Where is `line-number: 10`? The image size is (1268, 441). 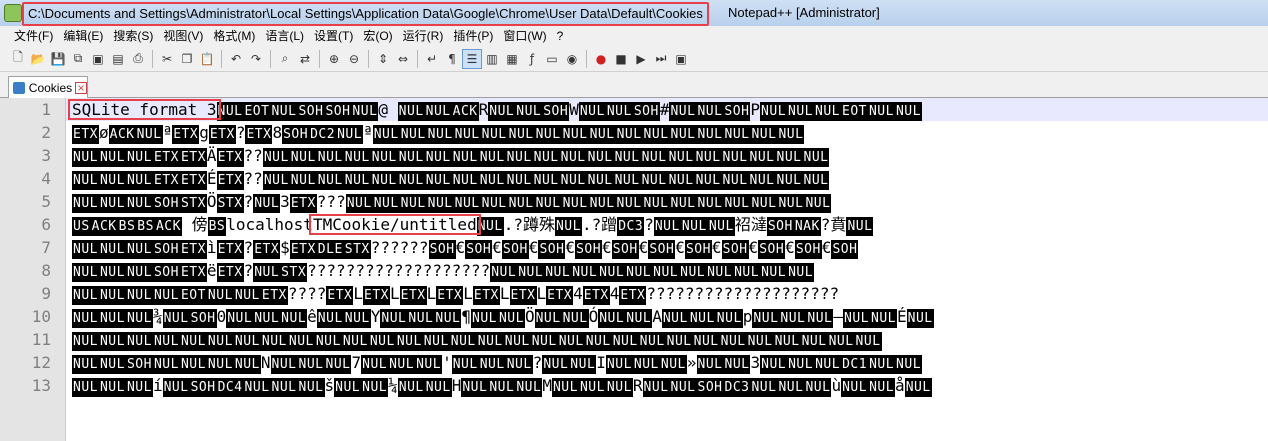 line-number: 10 is located at coordinates (41, 316).